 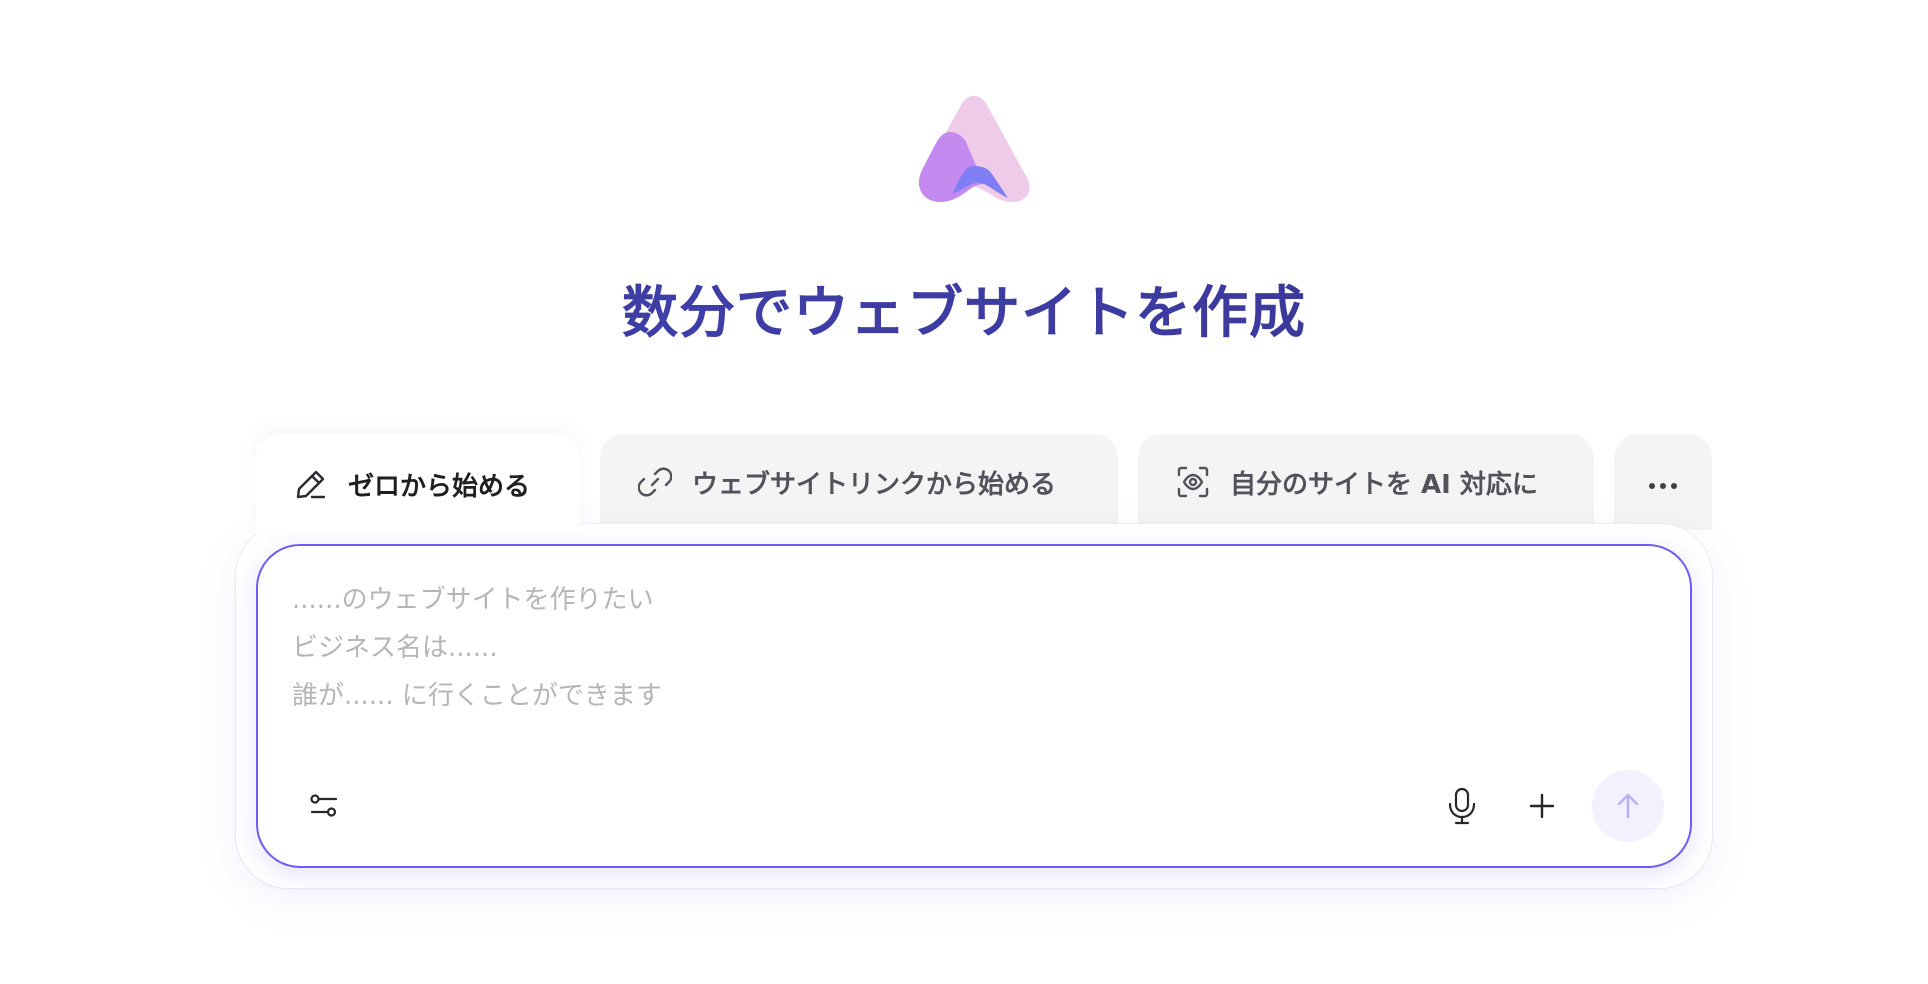 I want to click on add-button, so click(x=1542, y=806).